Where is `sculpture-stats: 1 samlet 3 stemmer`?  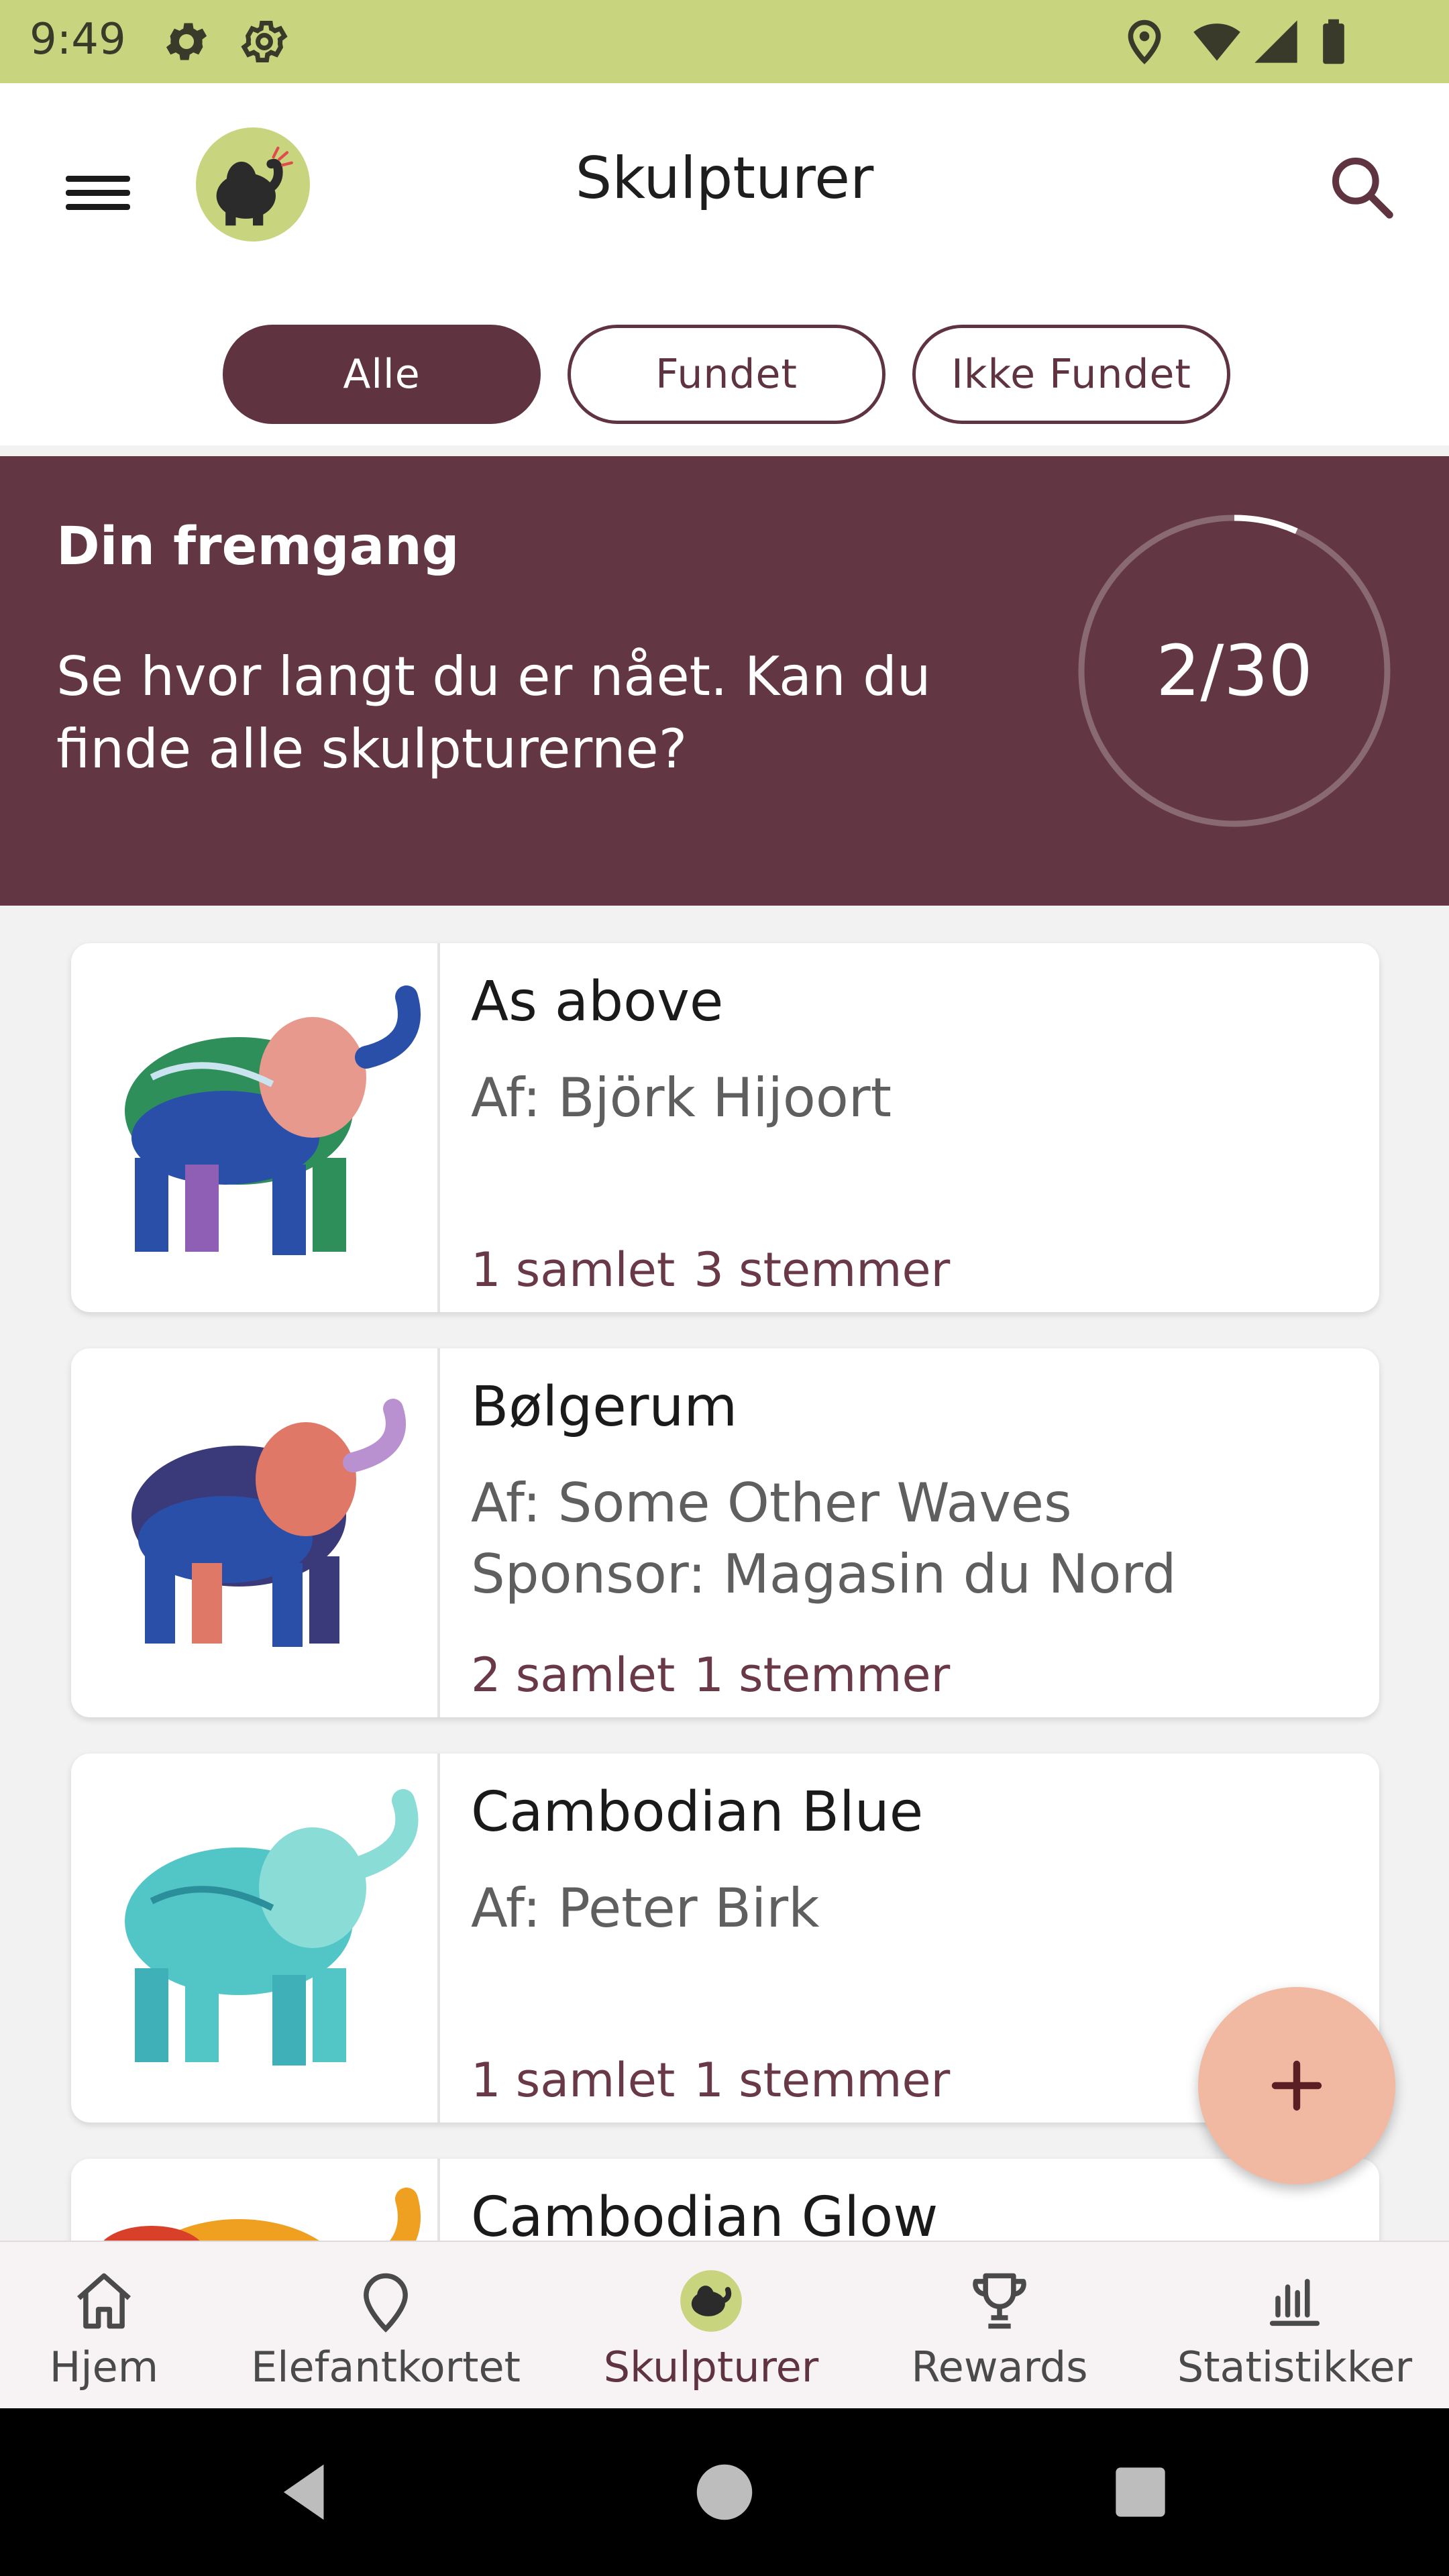
sculpture-stats: 1 samlet 3 stemmer is located at coordinates (720, 1269).